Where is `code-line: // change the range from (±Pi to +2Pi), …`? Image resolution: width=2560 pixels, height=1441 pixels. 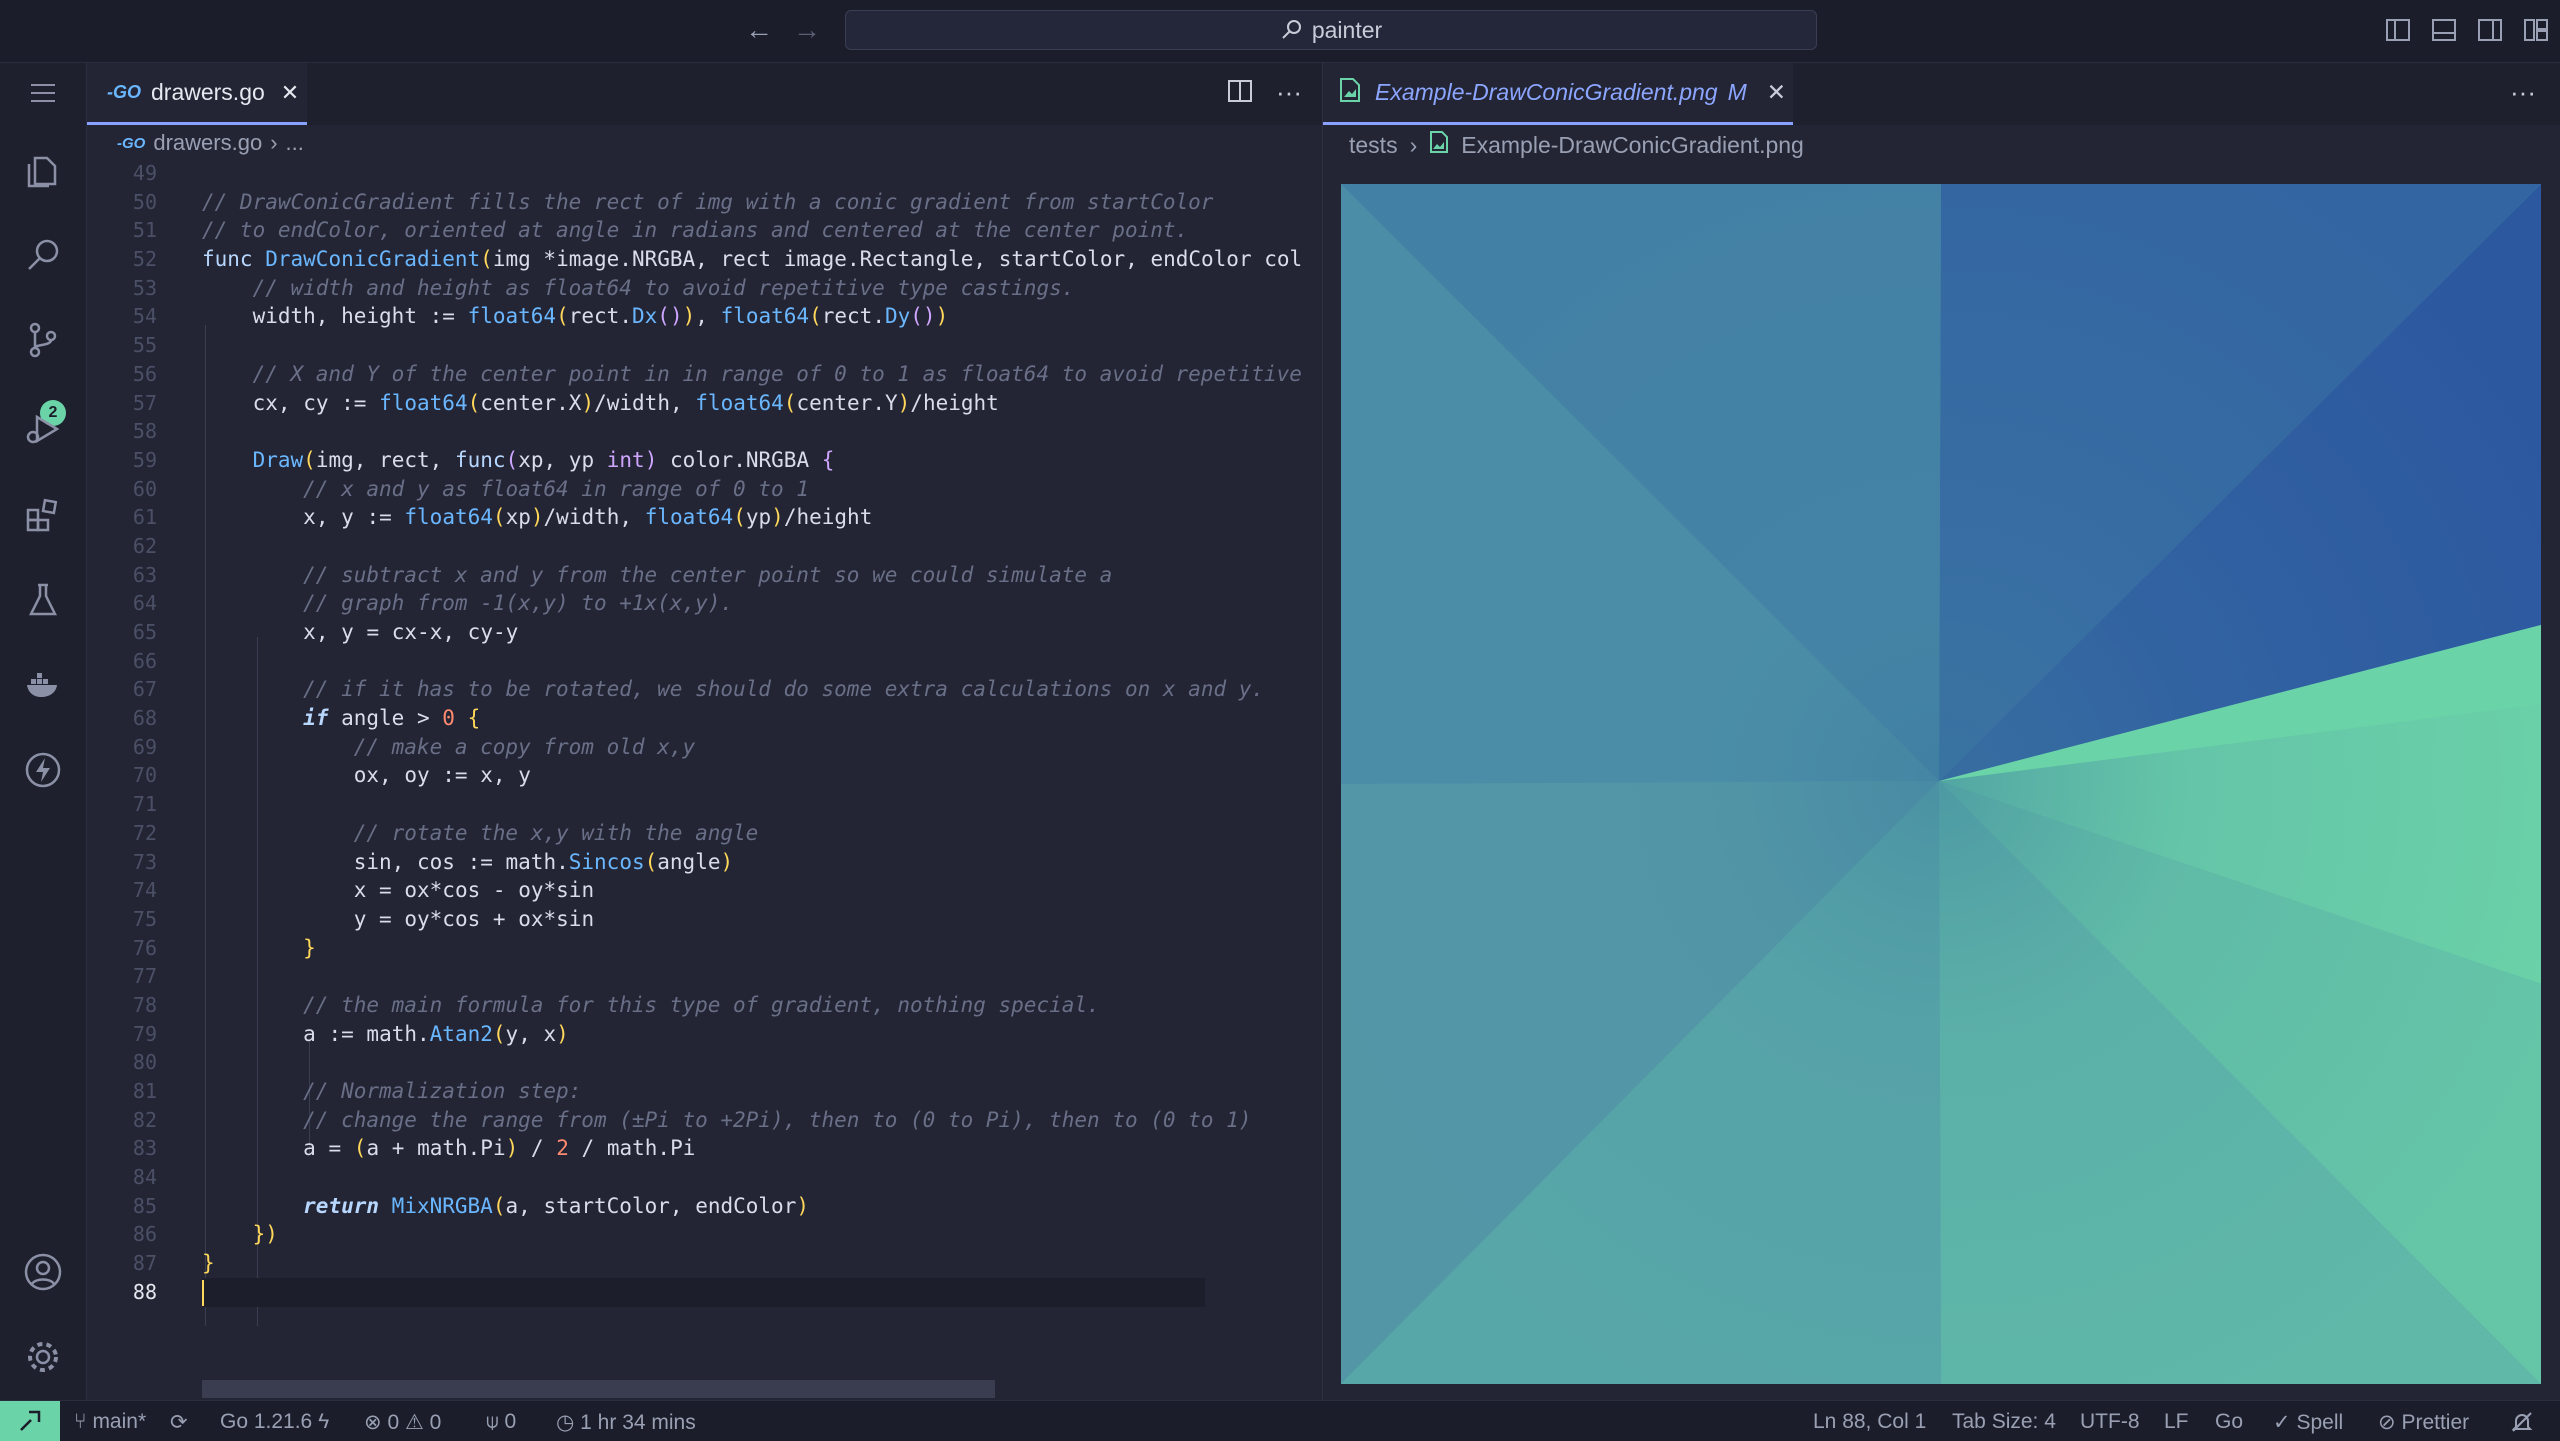
code-line: // change the range from (±Pi to +2Pi), … is located at coordinates (759, 1120).